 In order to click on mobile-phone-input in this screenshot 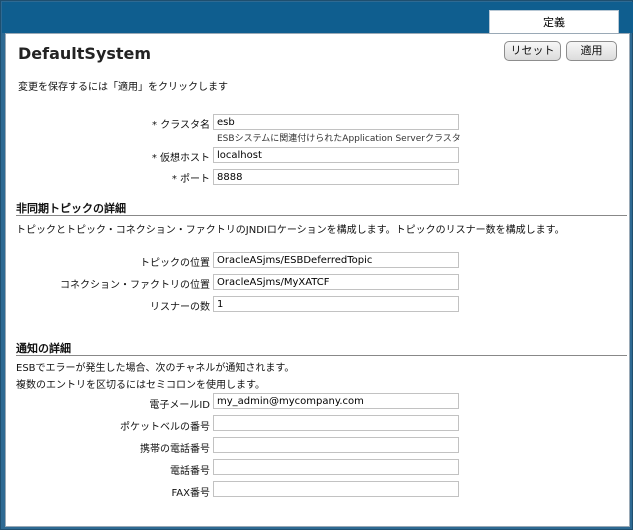, I will do `click(336, 445)`.